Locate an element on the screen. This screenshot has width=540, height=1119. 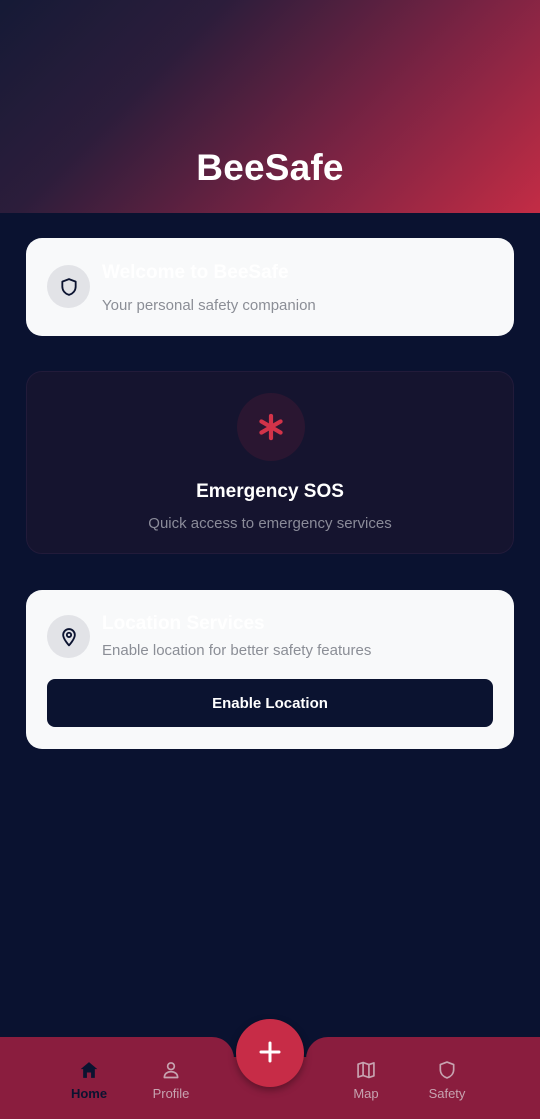
nav-label-profile: Profile is located at coordinates (171, 1093).